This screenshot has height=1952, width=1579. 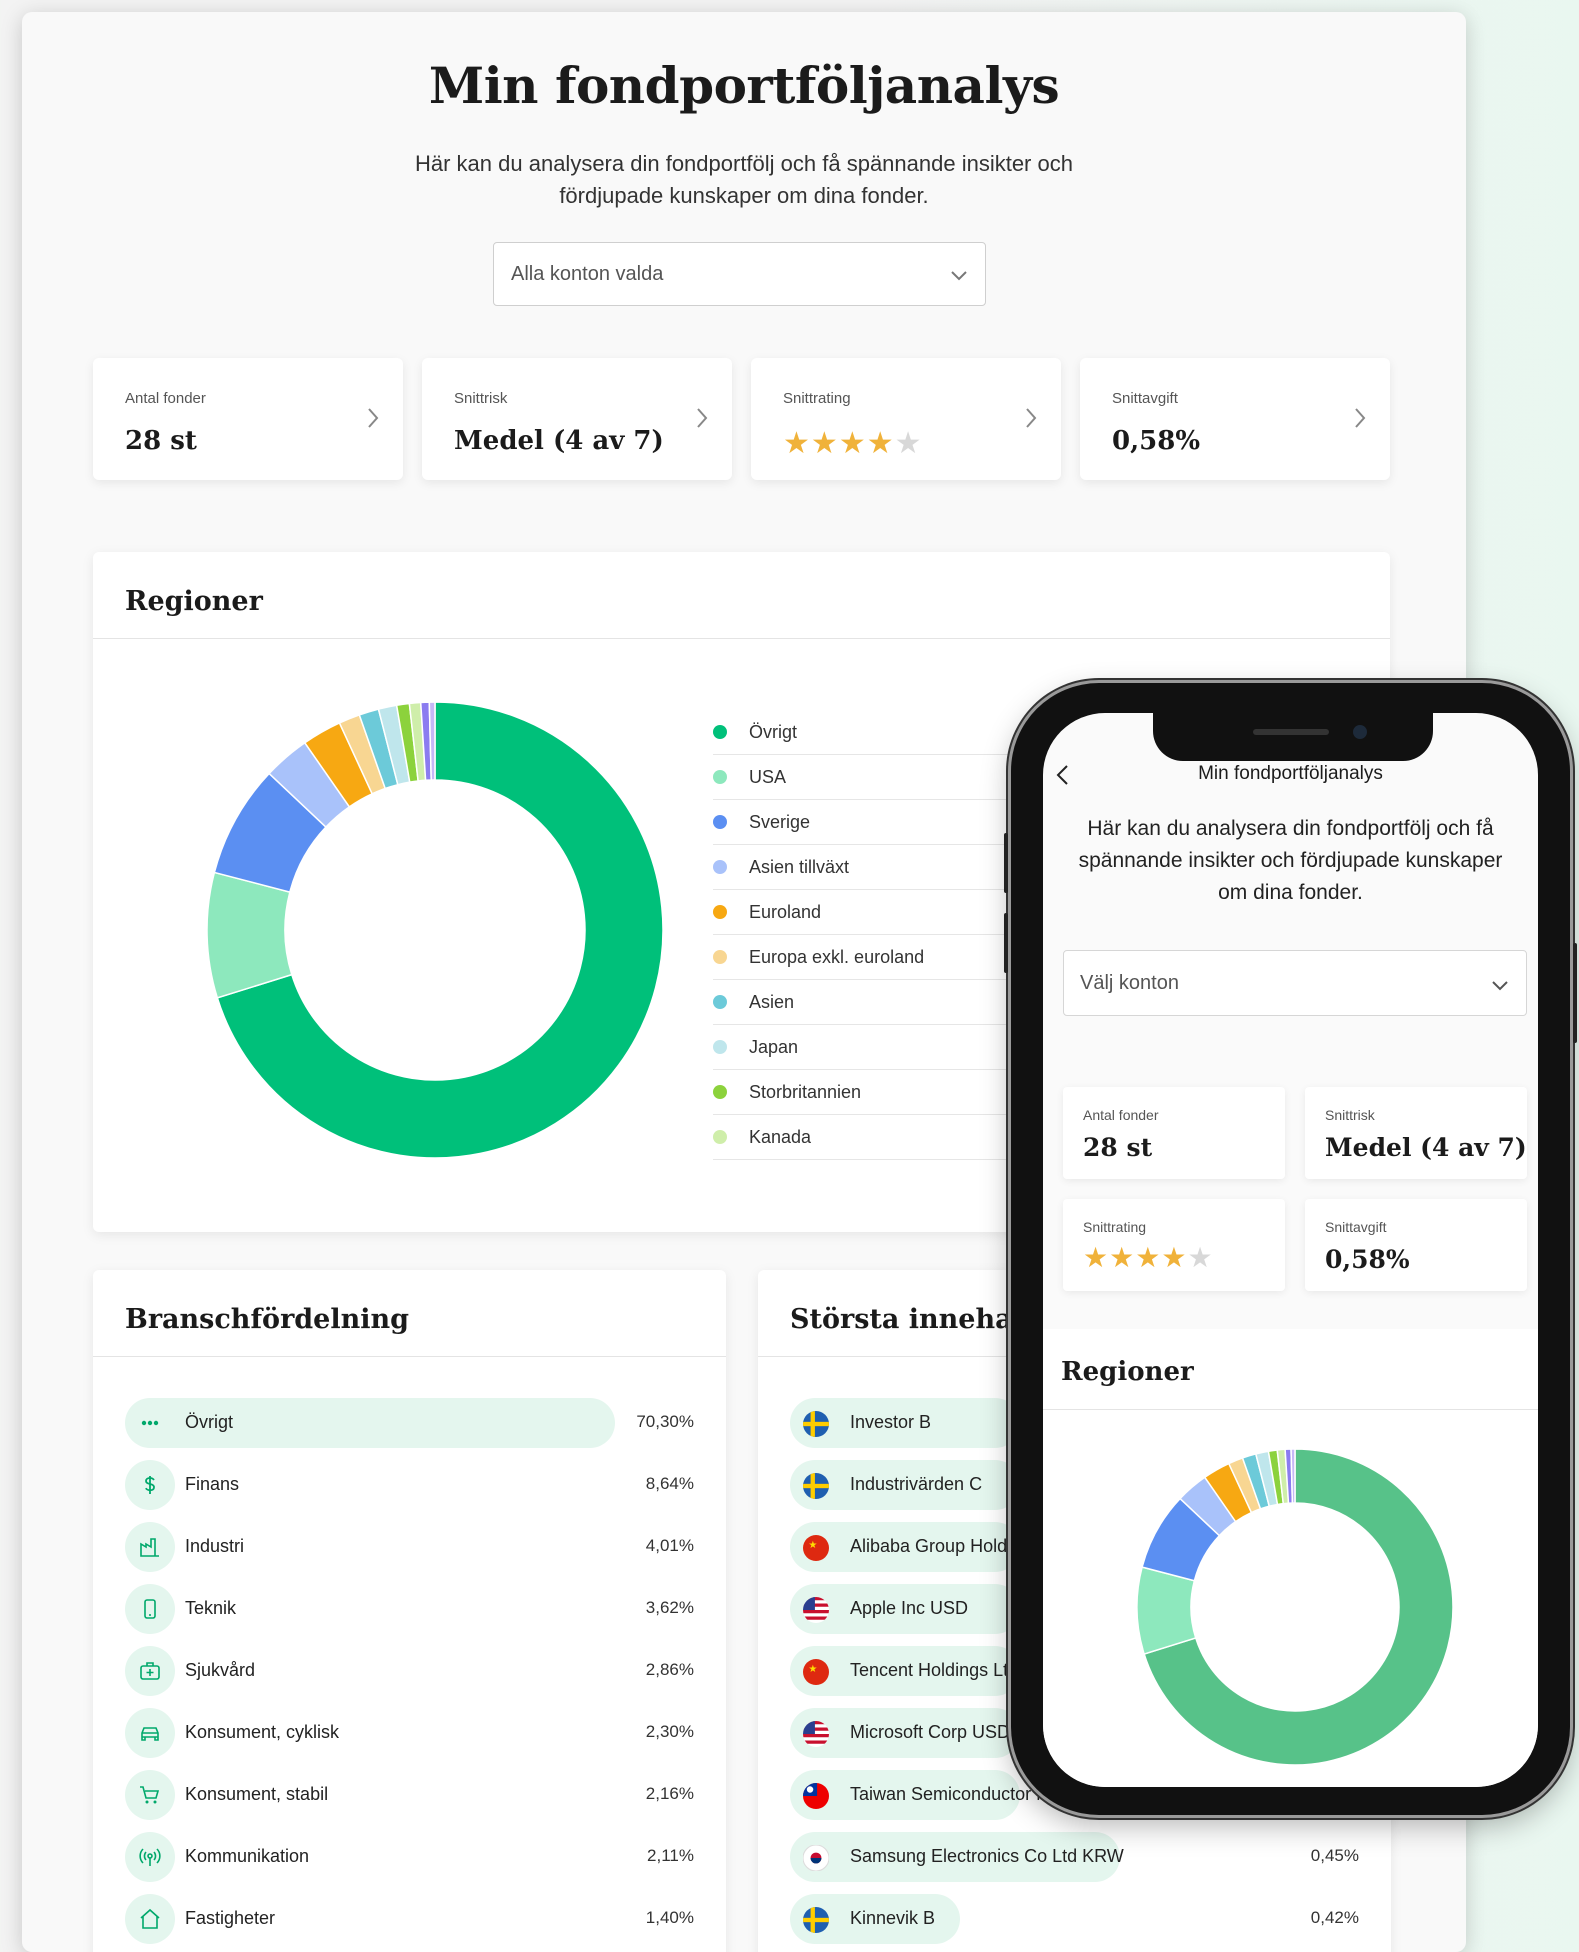 What do you see at coordinates (744, 85) in the screenshot?
I see `page-title: Min fondportföljanalys` at bounding box center [744, 85].